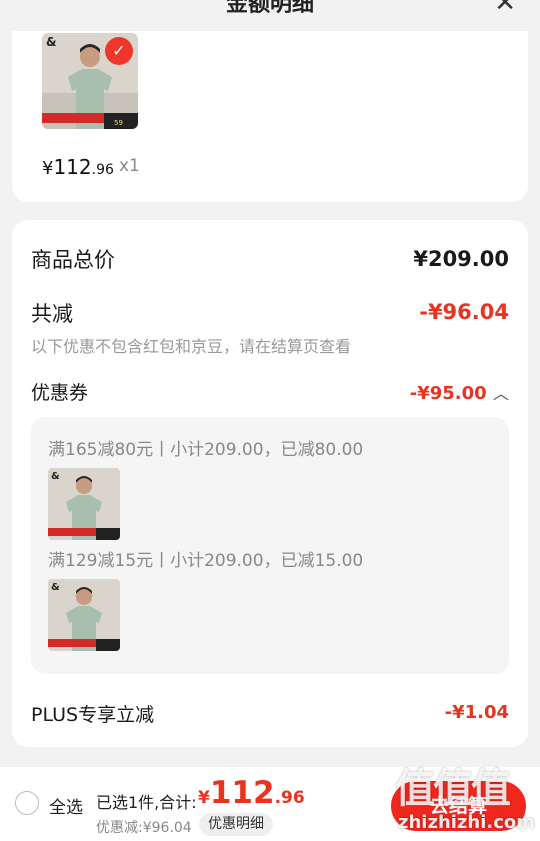 The image size is (540, 841). What do you see at coordinates (78, 167) in the screenshot?
I see `product-price: ¥112.96` at bounding box center [78, 167].